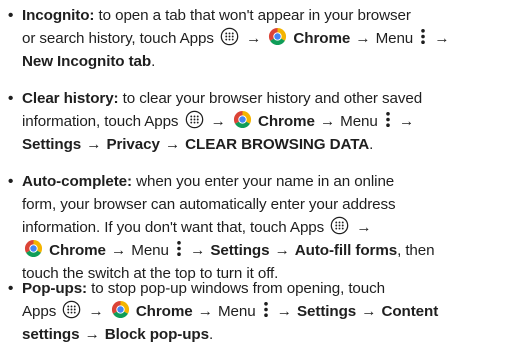  What do you see at coordinates (100, 121) in the screenshot?
I see `tip-text: information, touch Apps` at bounding box center [100, 121].